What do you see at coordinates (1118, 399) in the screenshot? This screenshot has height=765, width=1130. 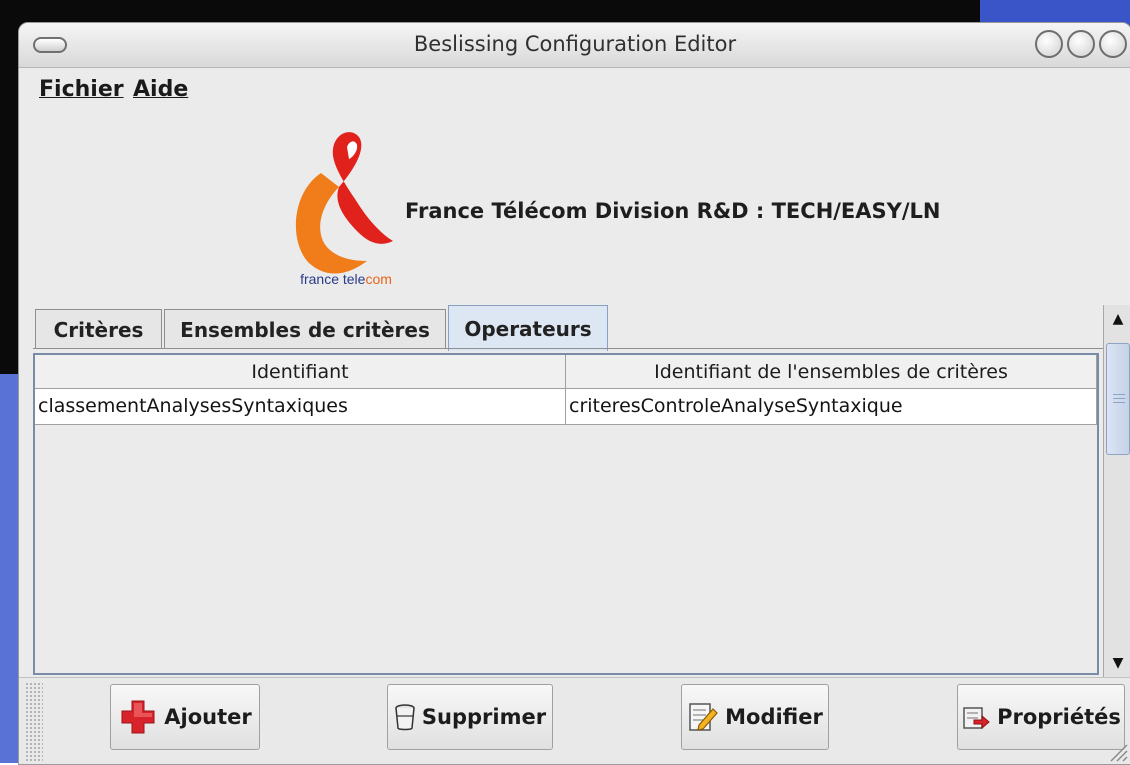 I see `scrollbar-thumb` at bounding box center [1118, 399].